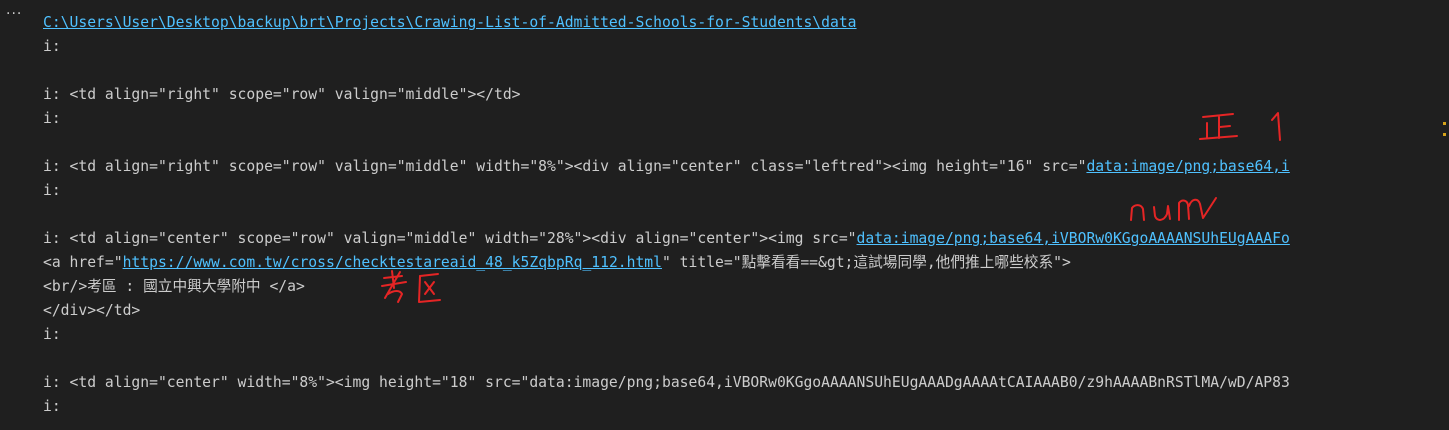 The width and height of the screenshot is (1449, 430). What do you see at coordinates (1187, 166) in the screenshot?
I see `data-uri-link: data:image/png;base64,i` at bounding box center [1187, 166].